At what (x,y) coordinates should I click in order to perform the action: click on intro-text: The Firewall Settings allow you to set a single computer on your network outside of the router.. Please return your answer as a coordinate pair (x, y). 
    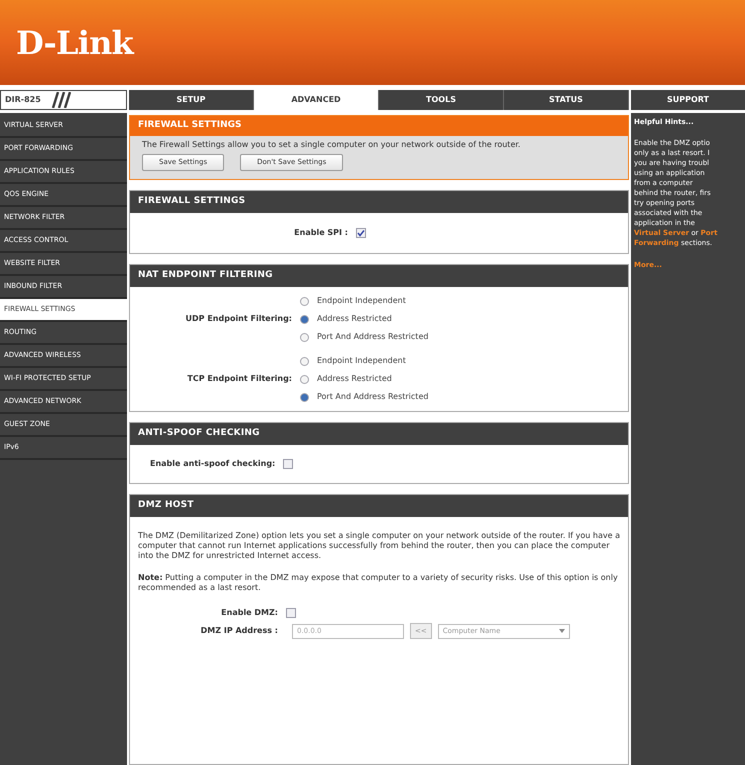
    Looking at the image, I should click on (332, 145).